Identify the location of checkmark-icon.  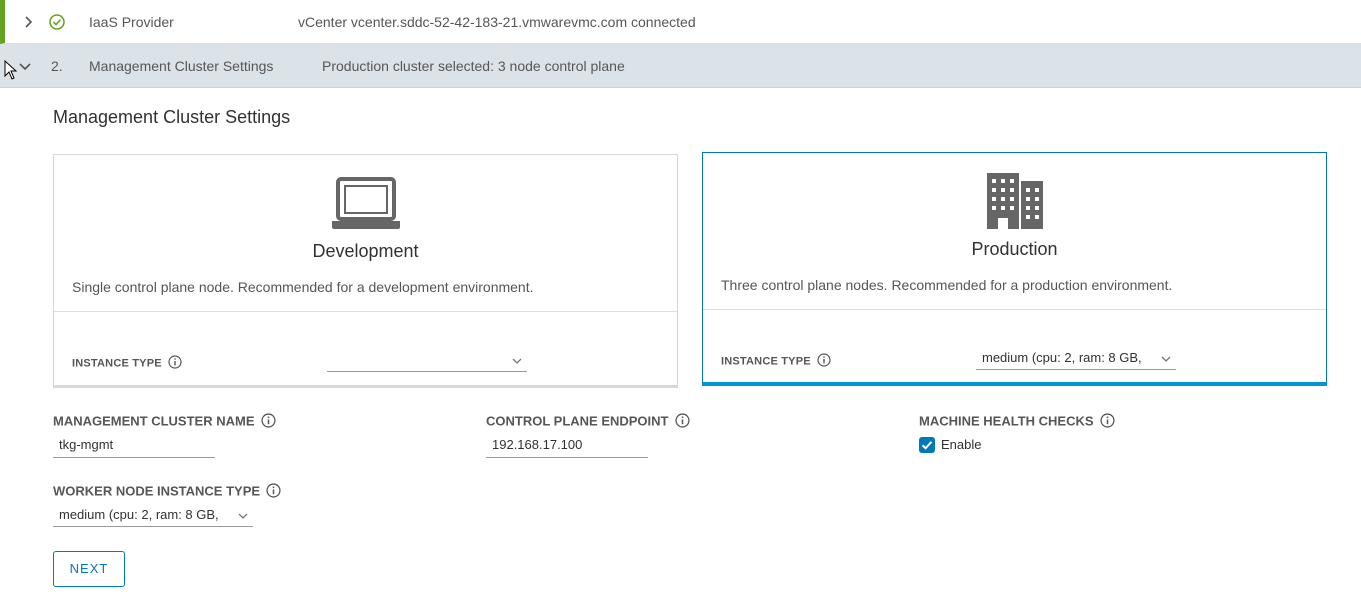
(927, 445).